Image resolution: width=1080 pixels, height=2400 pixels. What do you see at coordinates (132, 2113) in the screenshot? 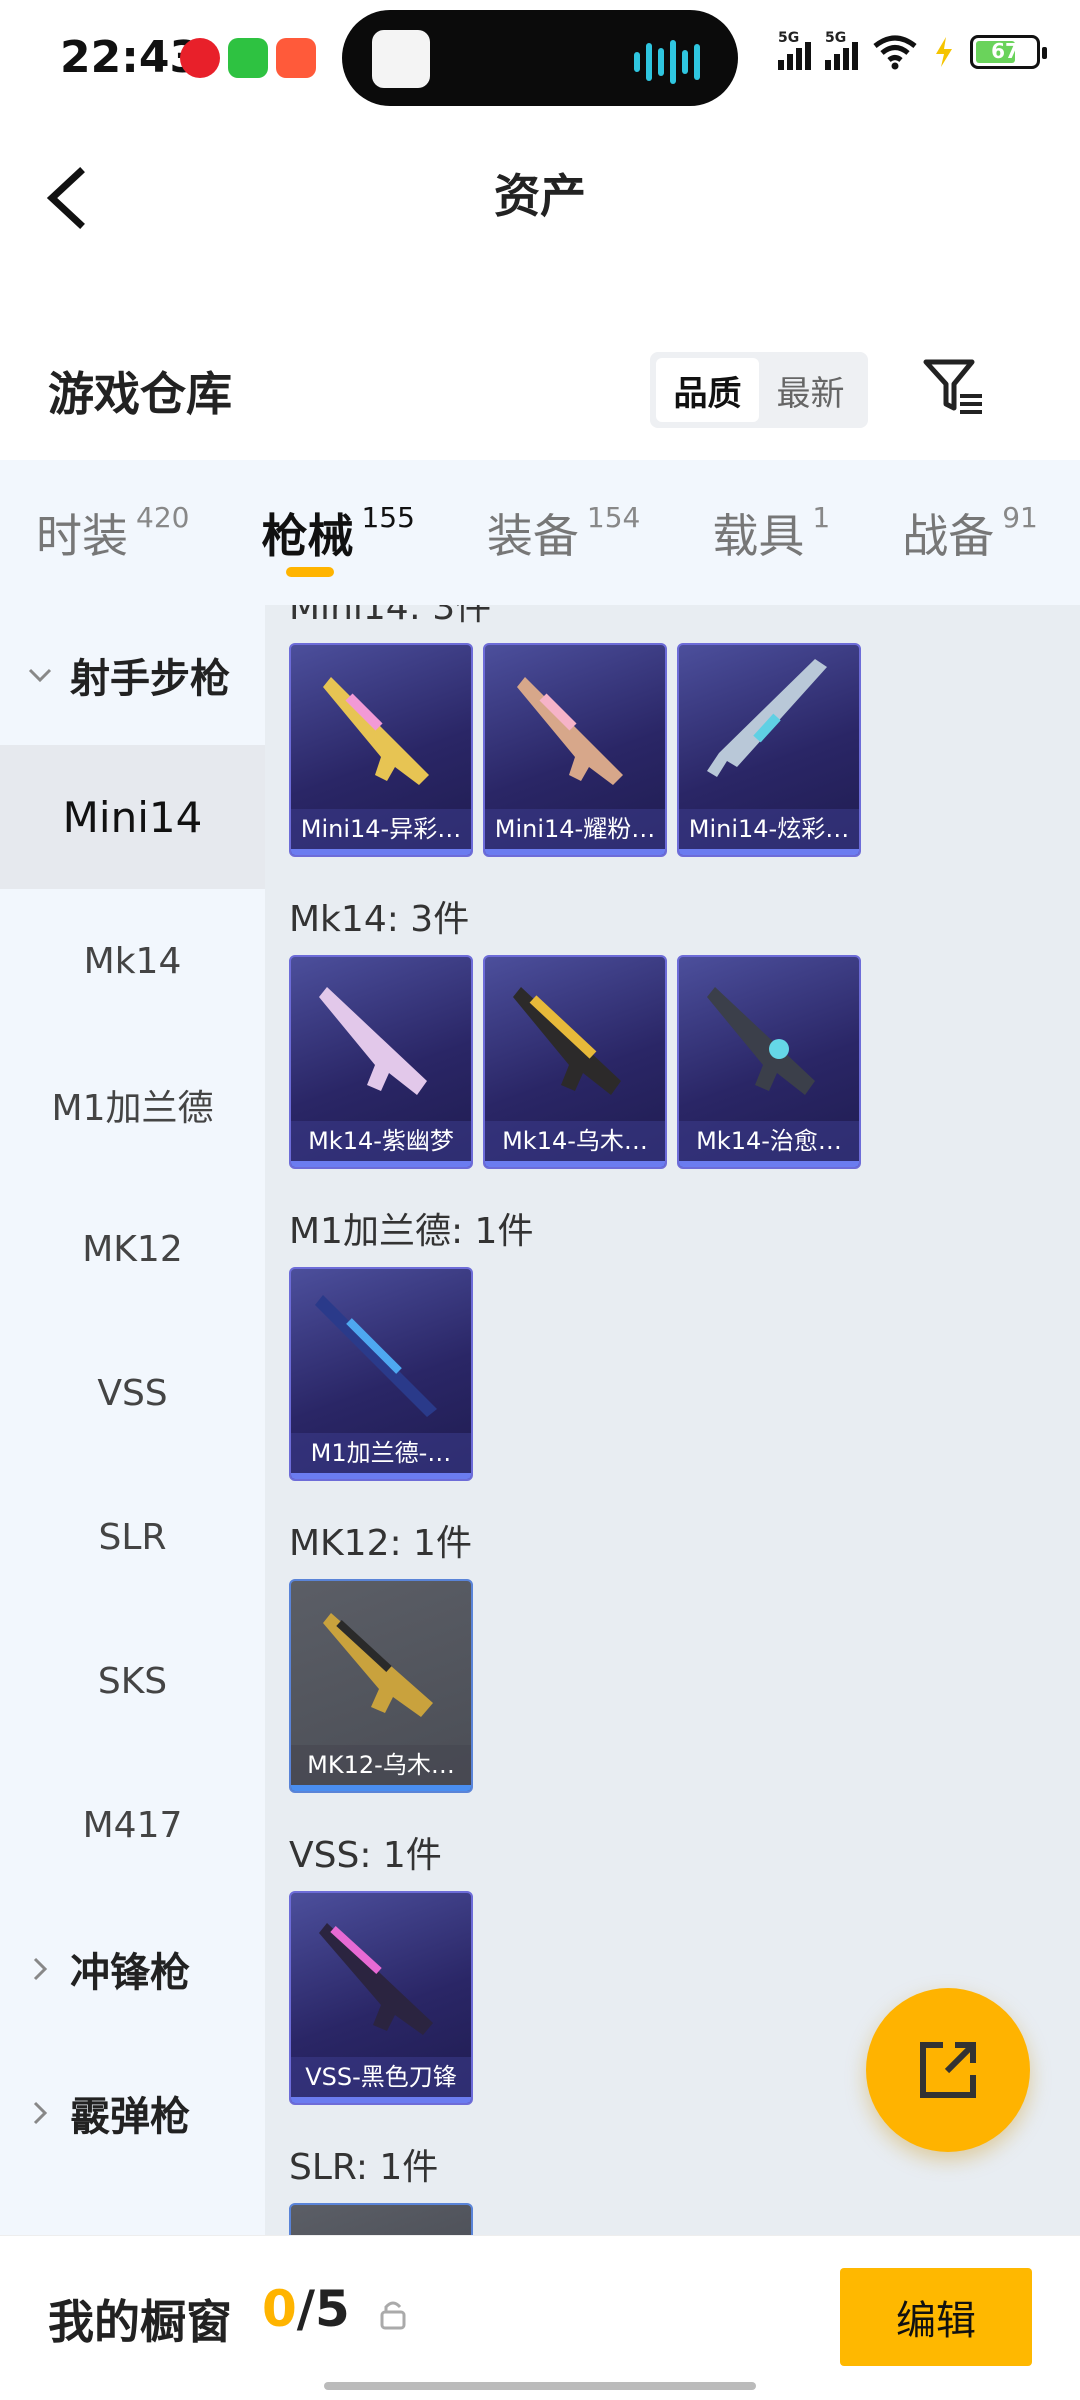
I see `sidebar-group-shotgun: 霰弹枪` at bounding box center [132, 2113].